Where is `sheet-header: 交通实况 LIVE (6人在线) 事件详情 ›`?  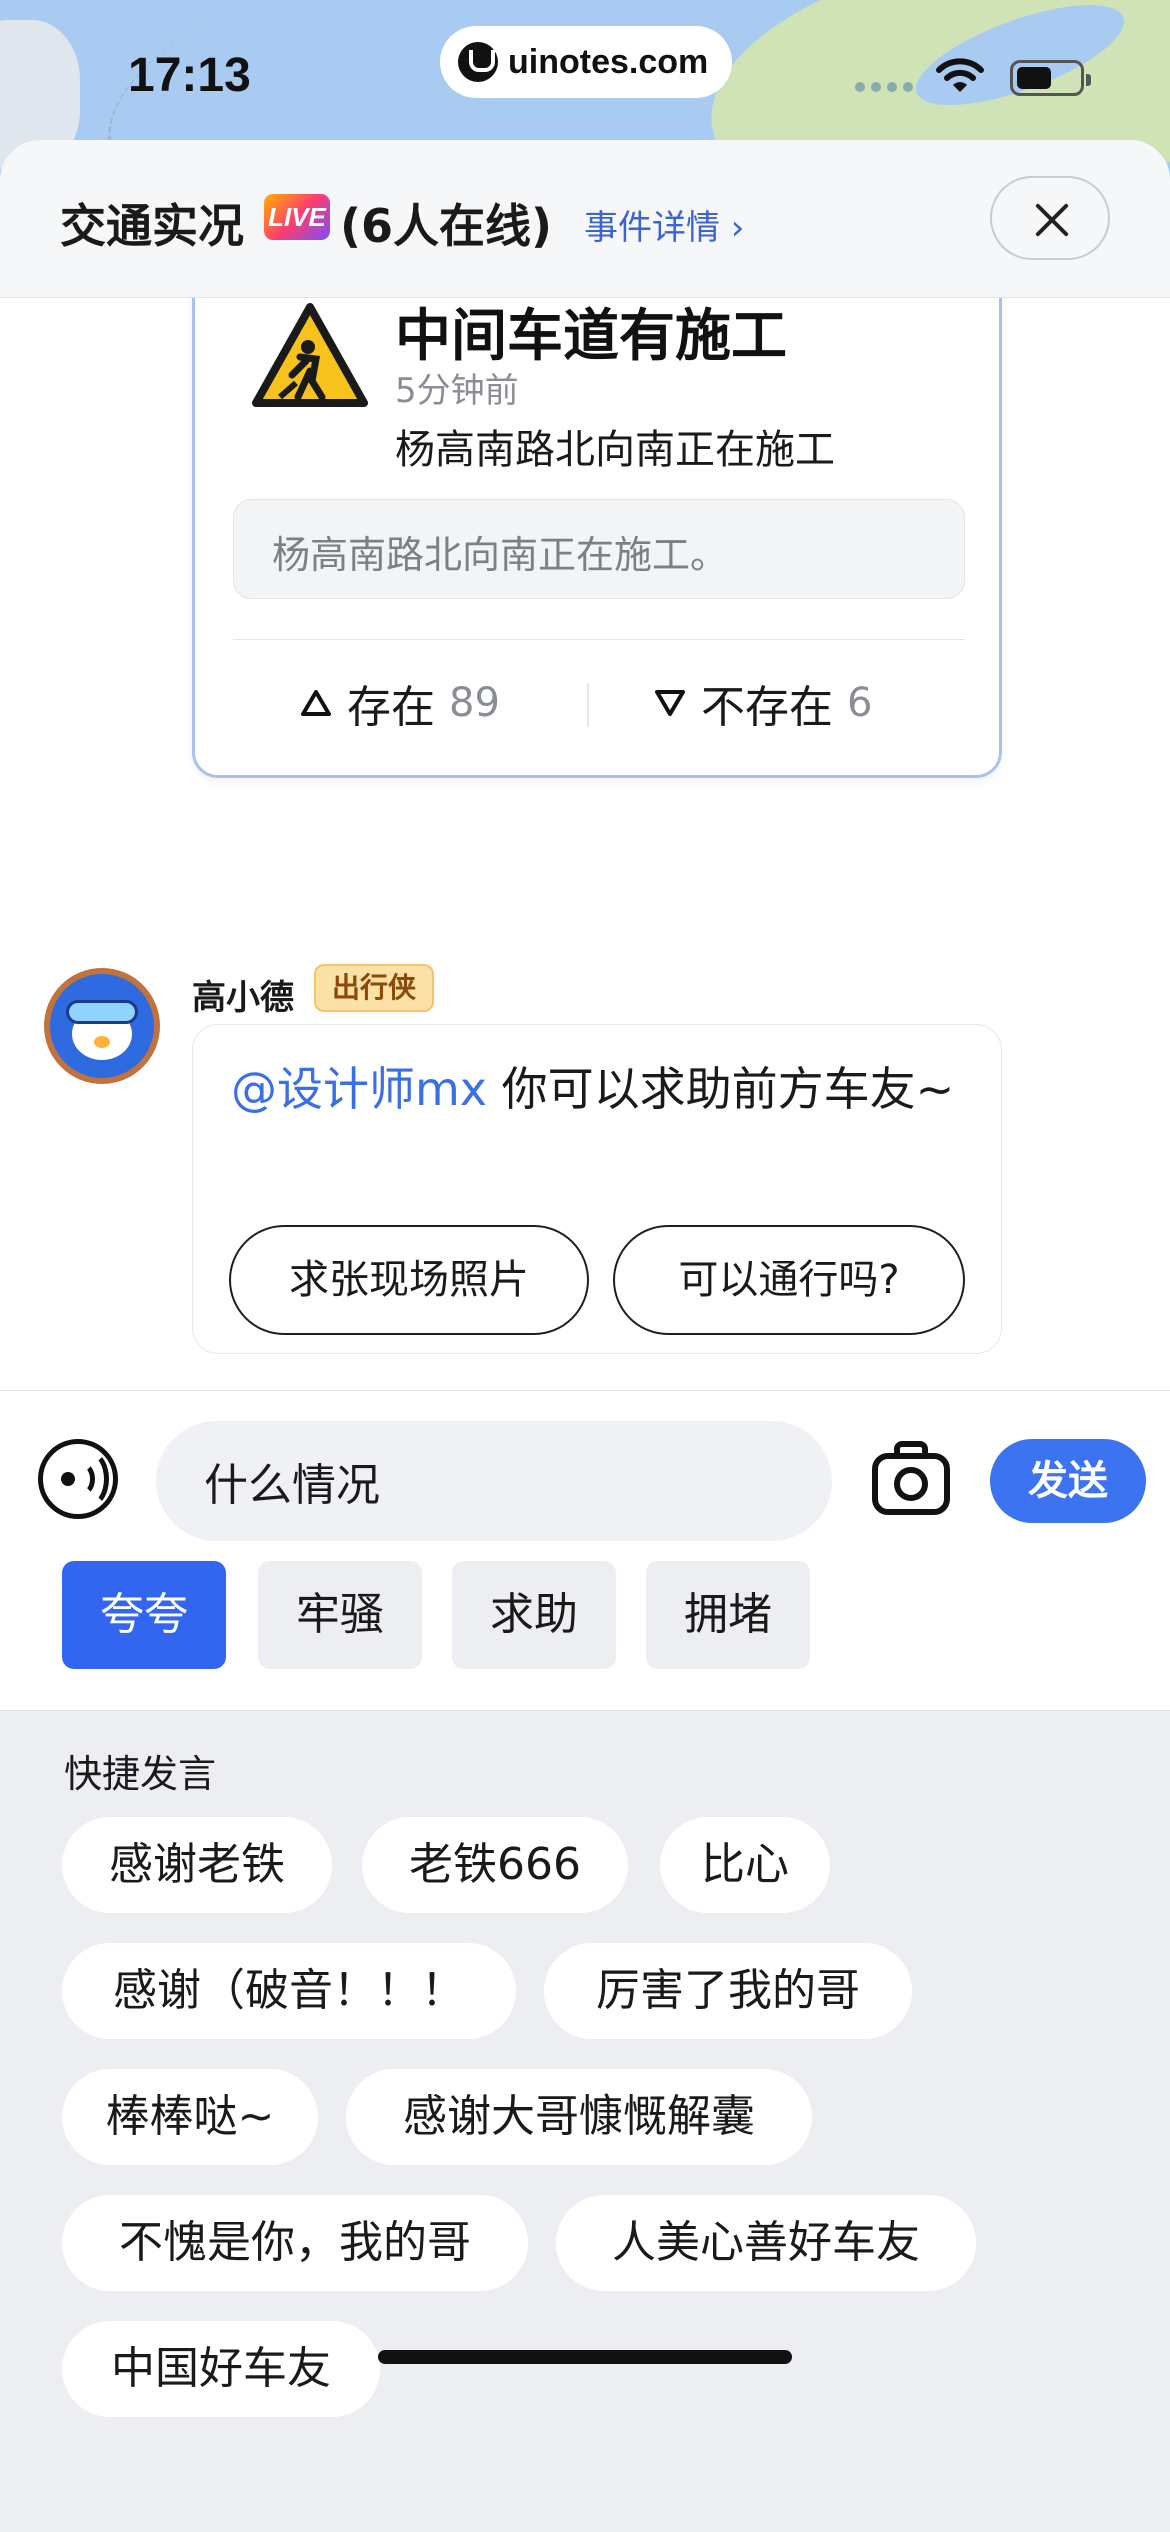
sheet-header: 交通实况 LIVE (6人在线) 事件详情 › is located at coordinates (585, 219).